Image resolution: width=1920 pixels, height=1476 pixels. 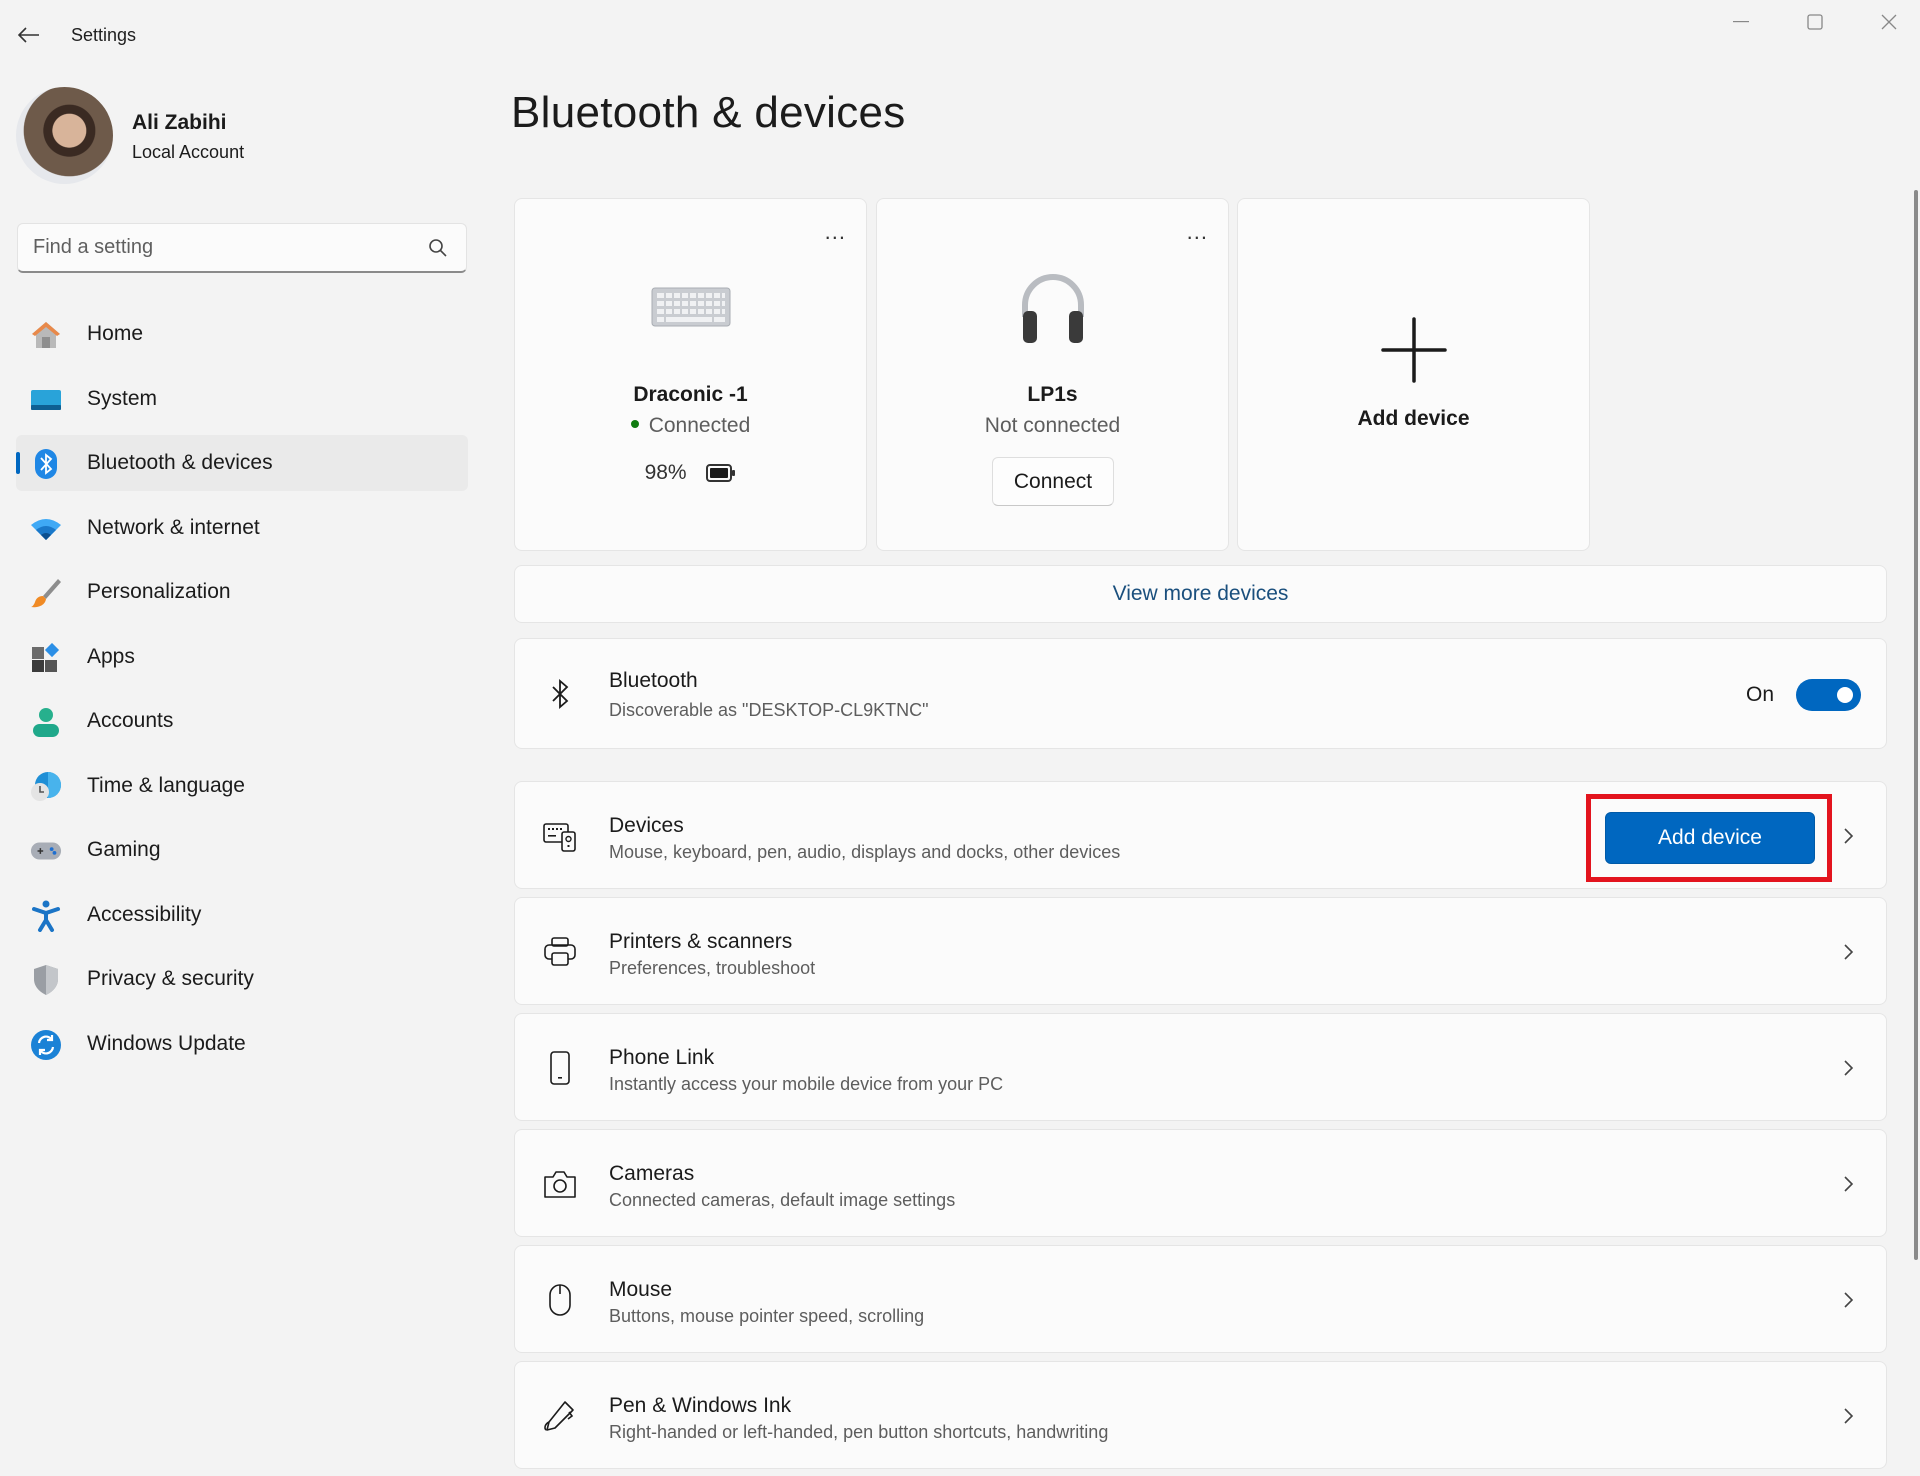 I want to click on device-status: Not connected, so click(x=1052, y=425).